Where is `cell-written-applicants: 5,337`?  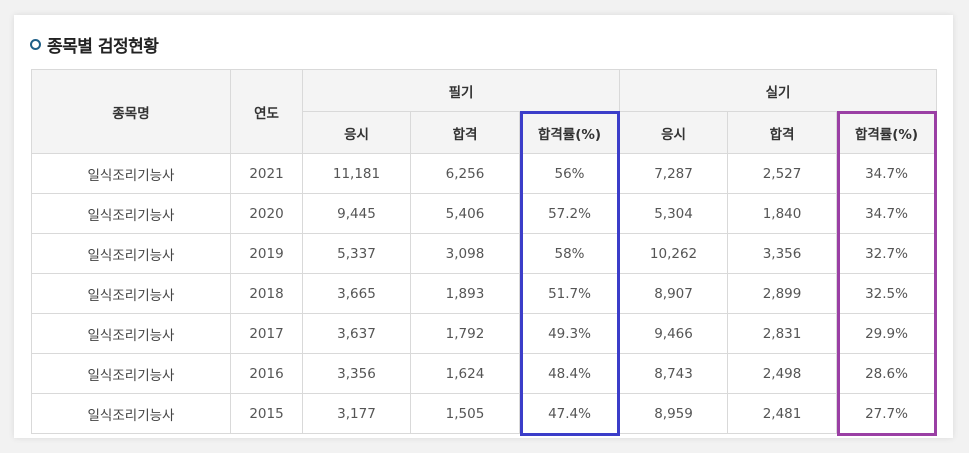
cell-written-applicants: 5,337 is located at coordinates (356, 253).